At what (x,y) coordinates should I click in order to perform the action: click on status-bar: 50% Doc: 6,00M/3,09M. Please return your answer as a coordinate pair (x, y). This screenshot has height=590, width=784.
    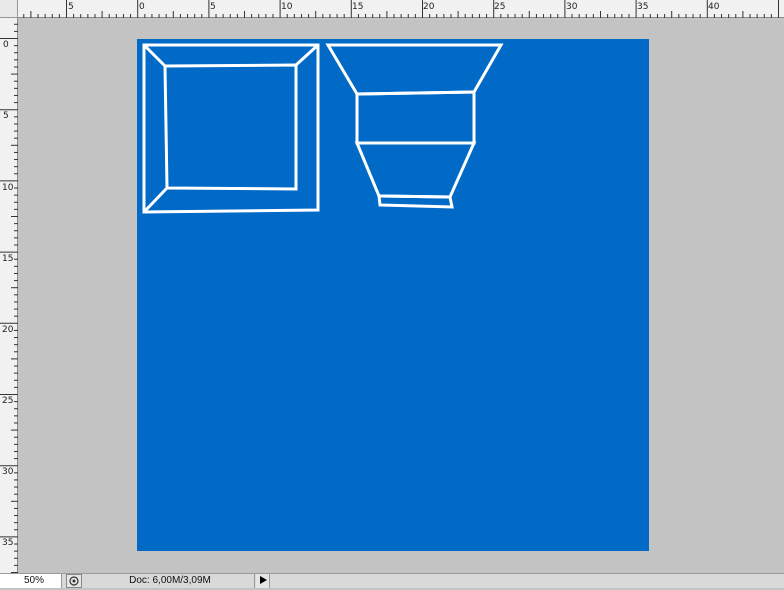
    Looking at the image, I should click on (392, 580).